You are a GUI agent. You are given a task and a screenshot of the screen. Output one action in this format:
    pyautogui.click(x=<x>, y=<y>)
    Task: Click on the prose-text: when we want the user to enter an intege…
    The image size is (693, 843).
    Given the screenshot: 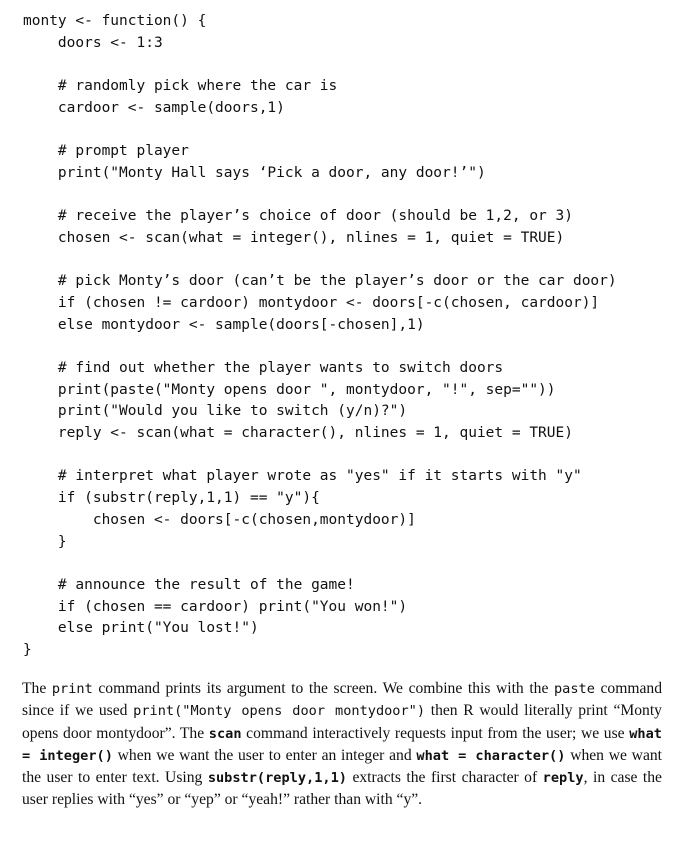 What is the action you would take?
    pyautogui.click(x=264, y=755)
    